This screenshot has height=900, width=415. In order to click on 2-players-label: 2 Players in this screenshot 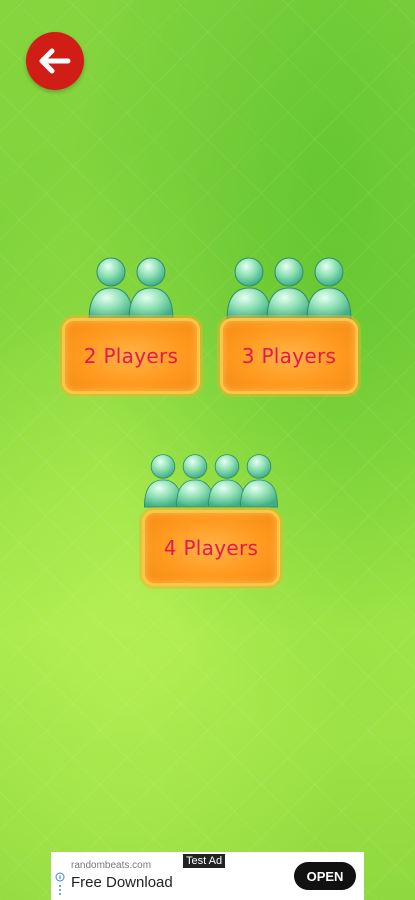, I will do `click(131, 356)`.